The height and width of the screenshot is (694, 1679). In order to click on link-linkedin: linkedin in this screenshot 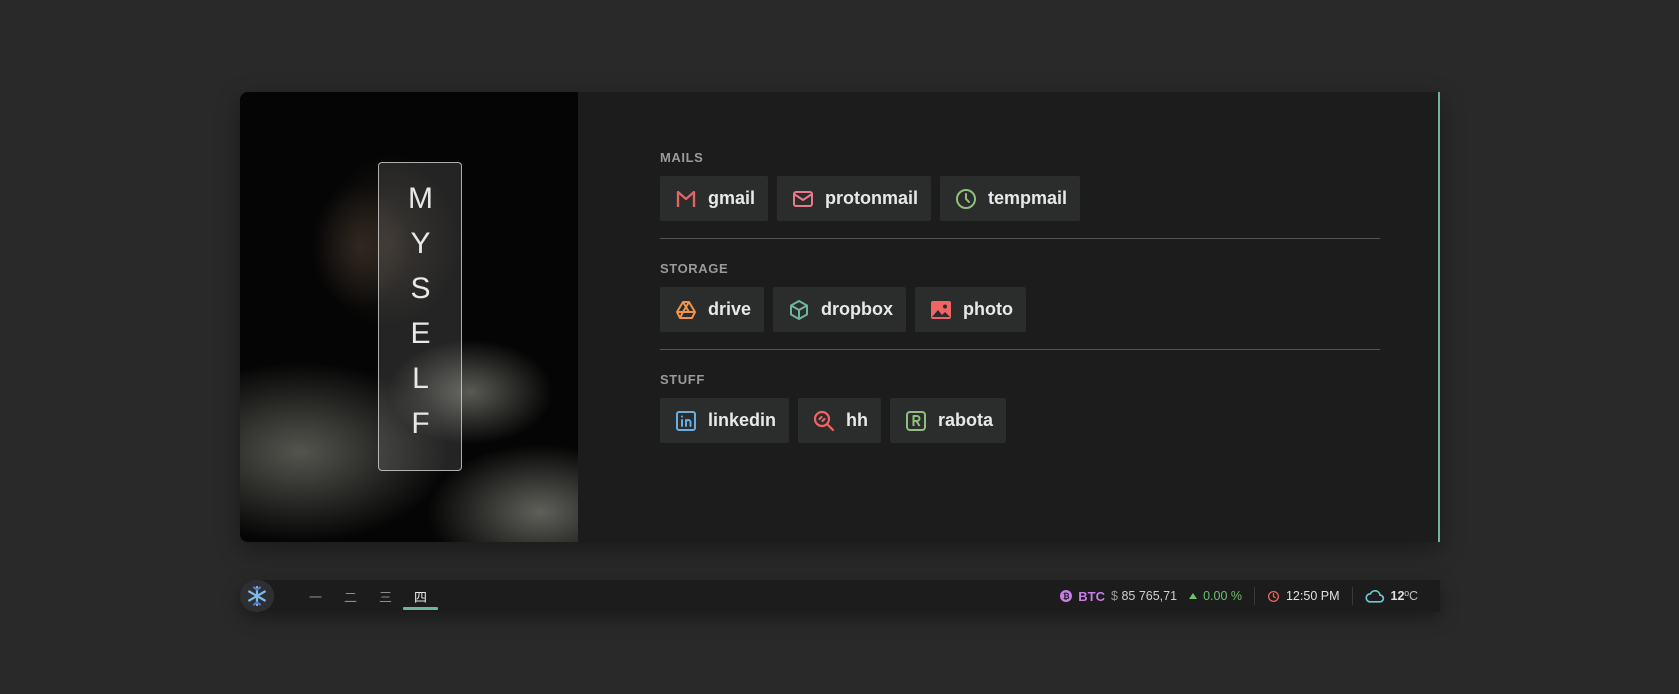, I will do `click(725, 420)`.